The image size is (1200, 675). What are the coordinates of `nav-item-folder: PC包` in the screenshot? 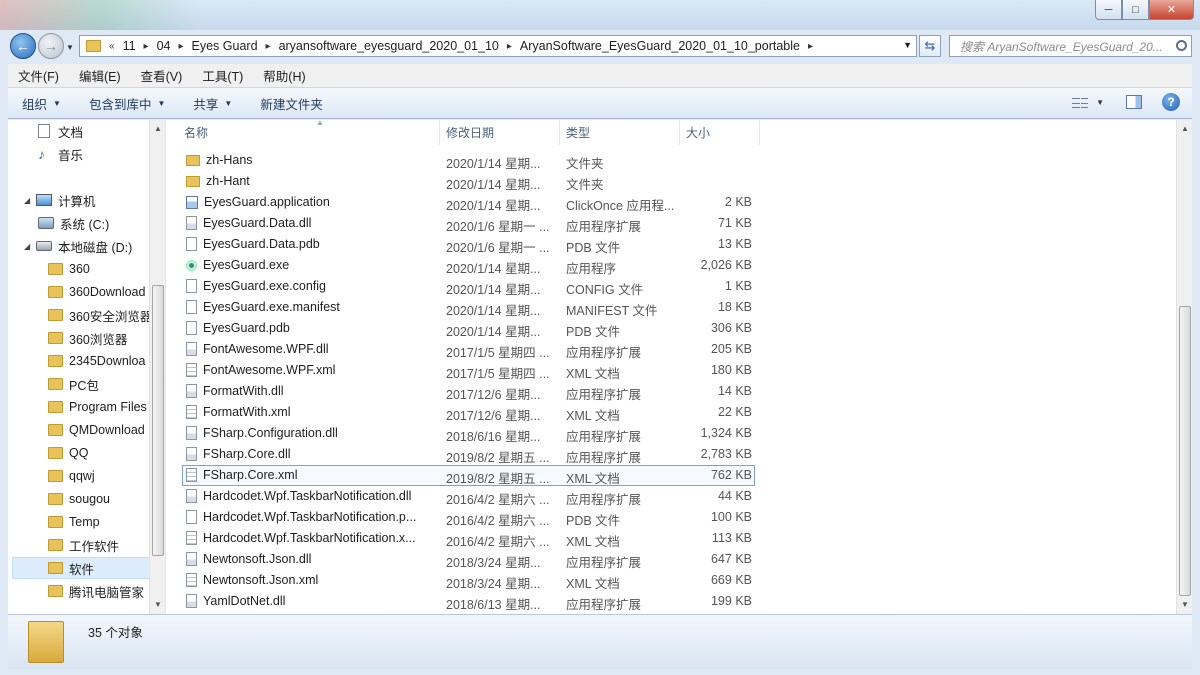 It's located at (73, 384).